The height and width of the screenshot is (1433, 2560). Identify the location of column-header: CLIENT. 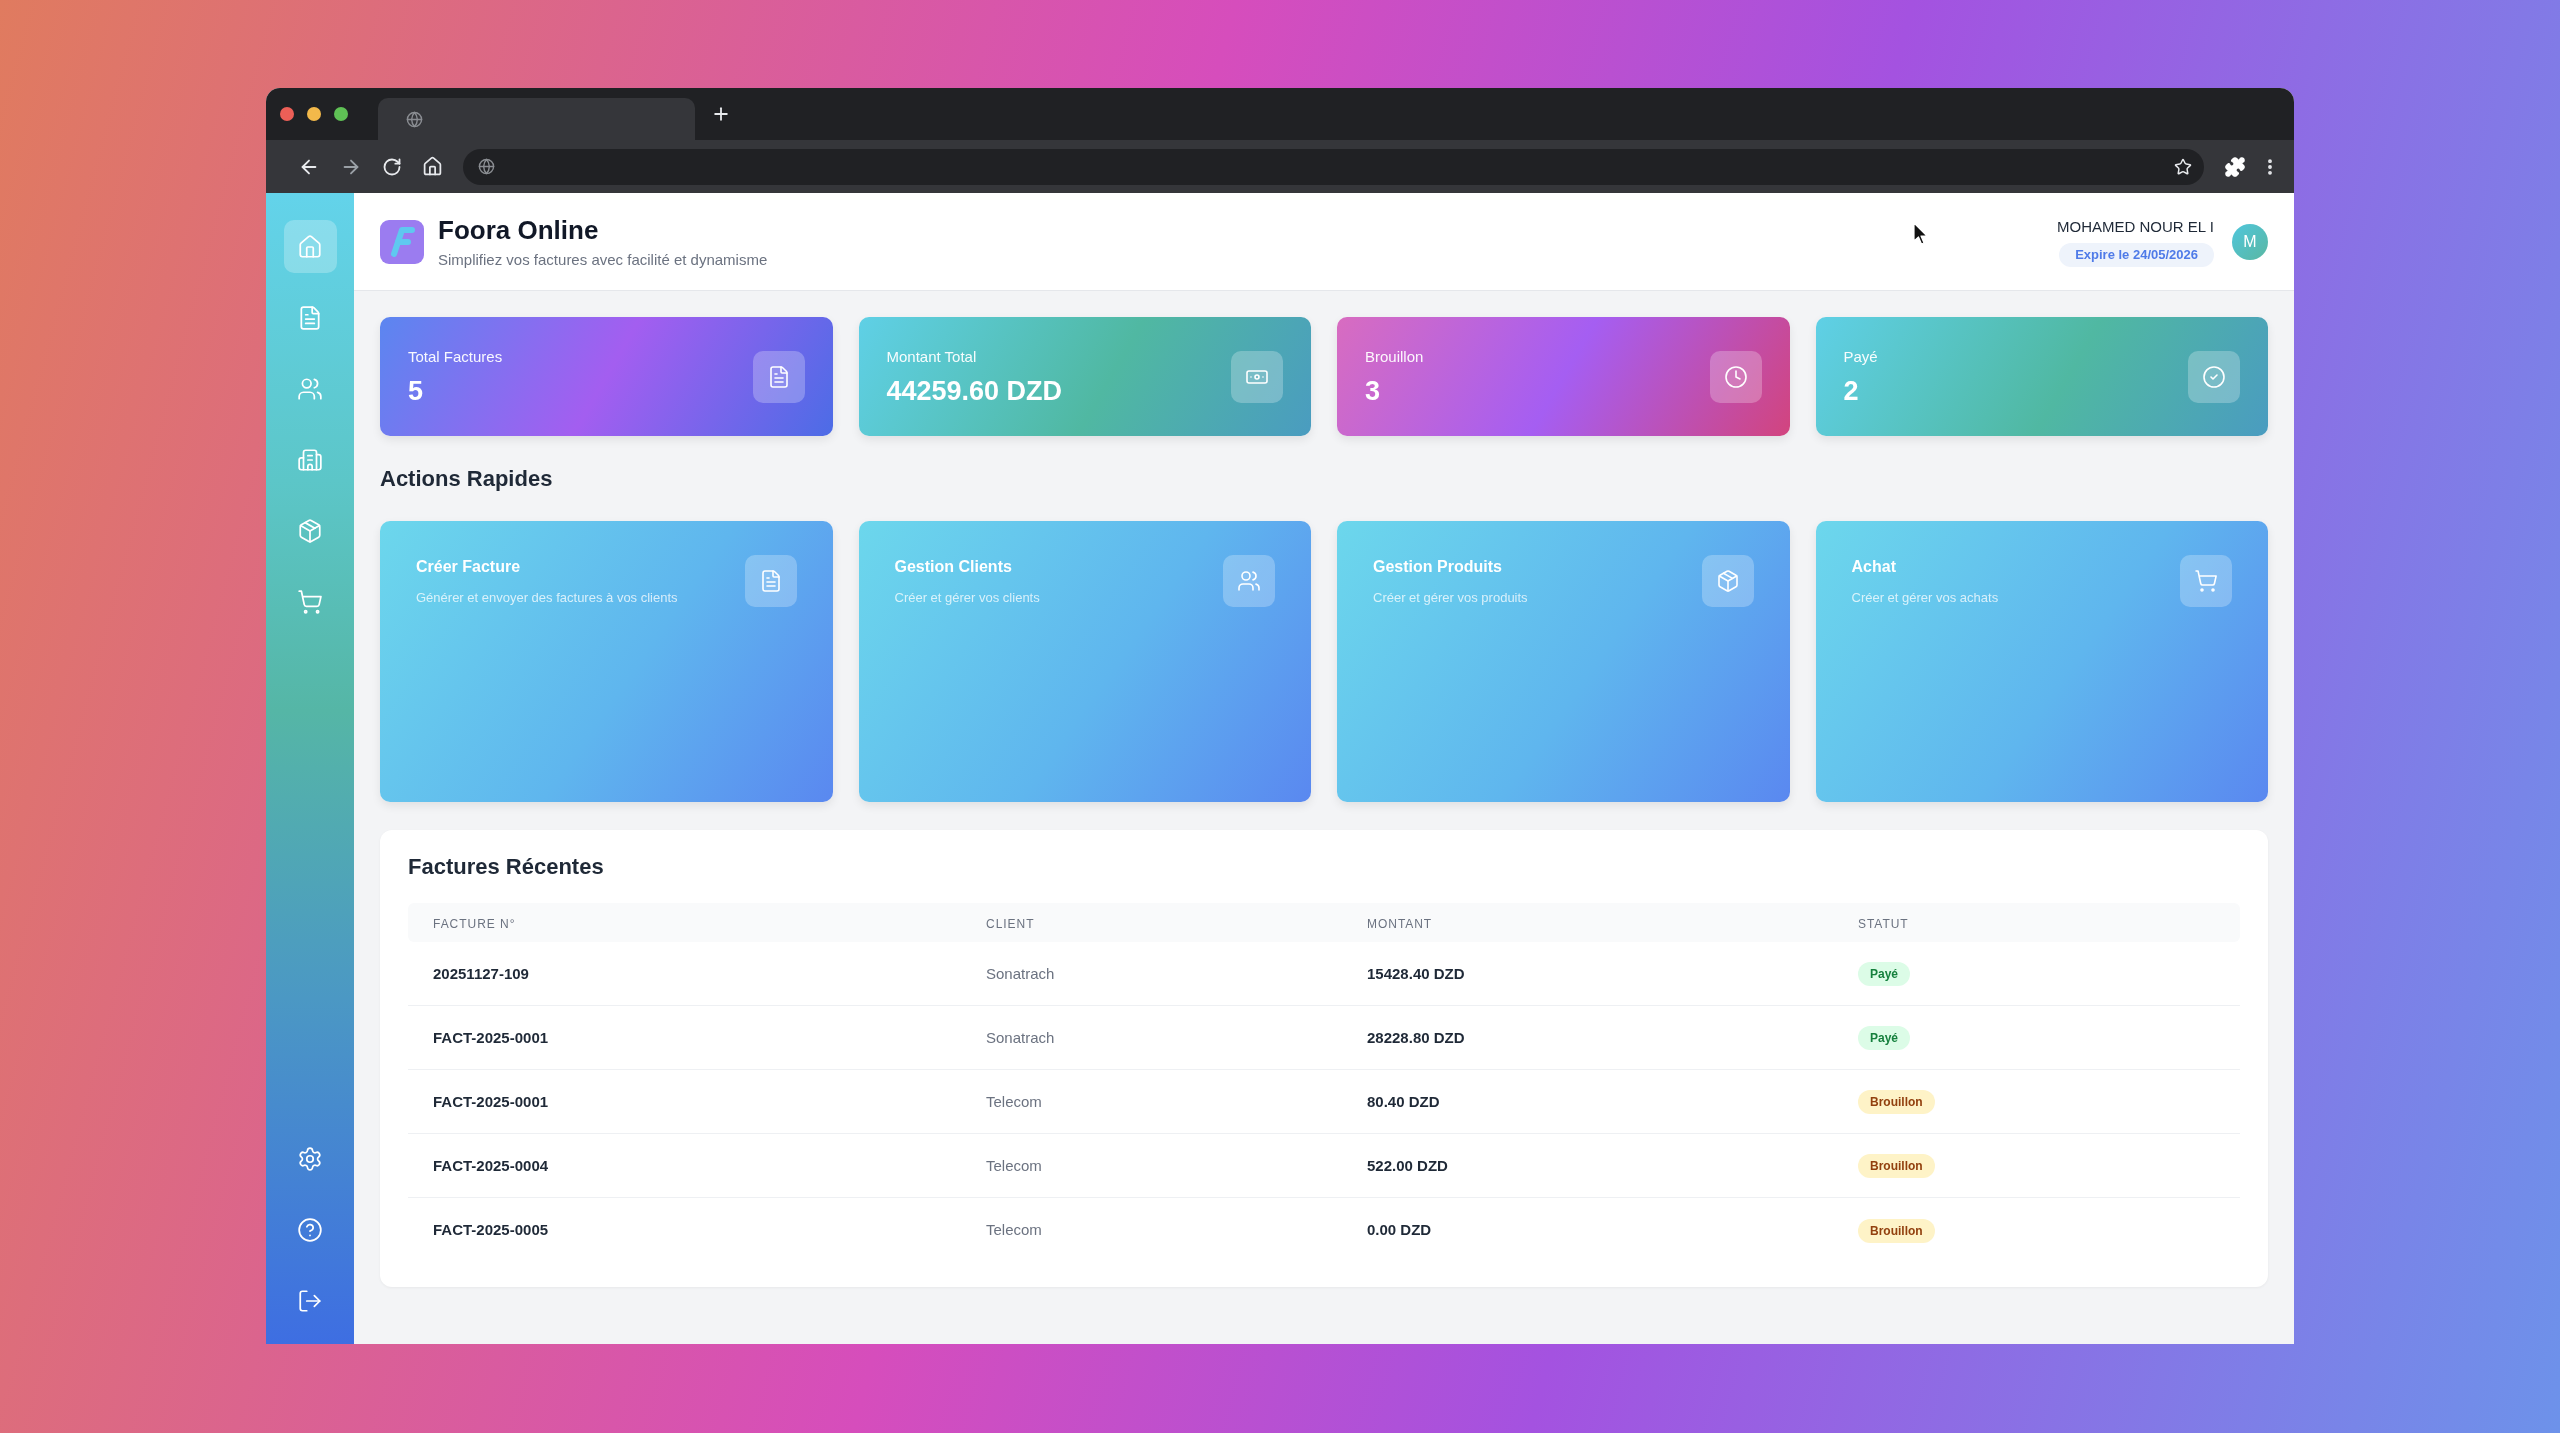
(1010, 923).